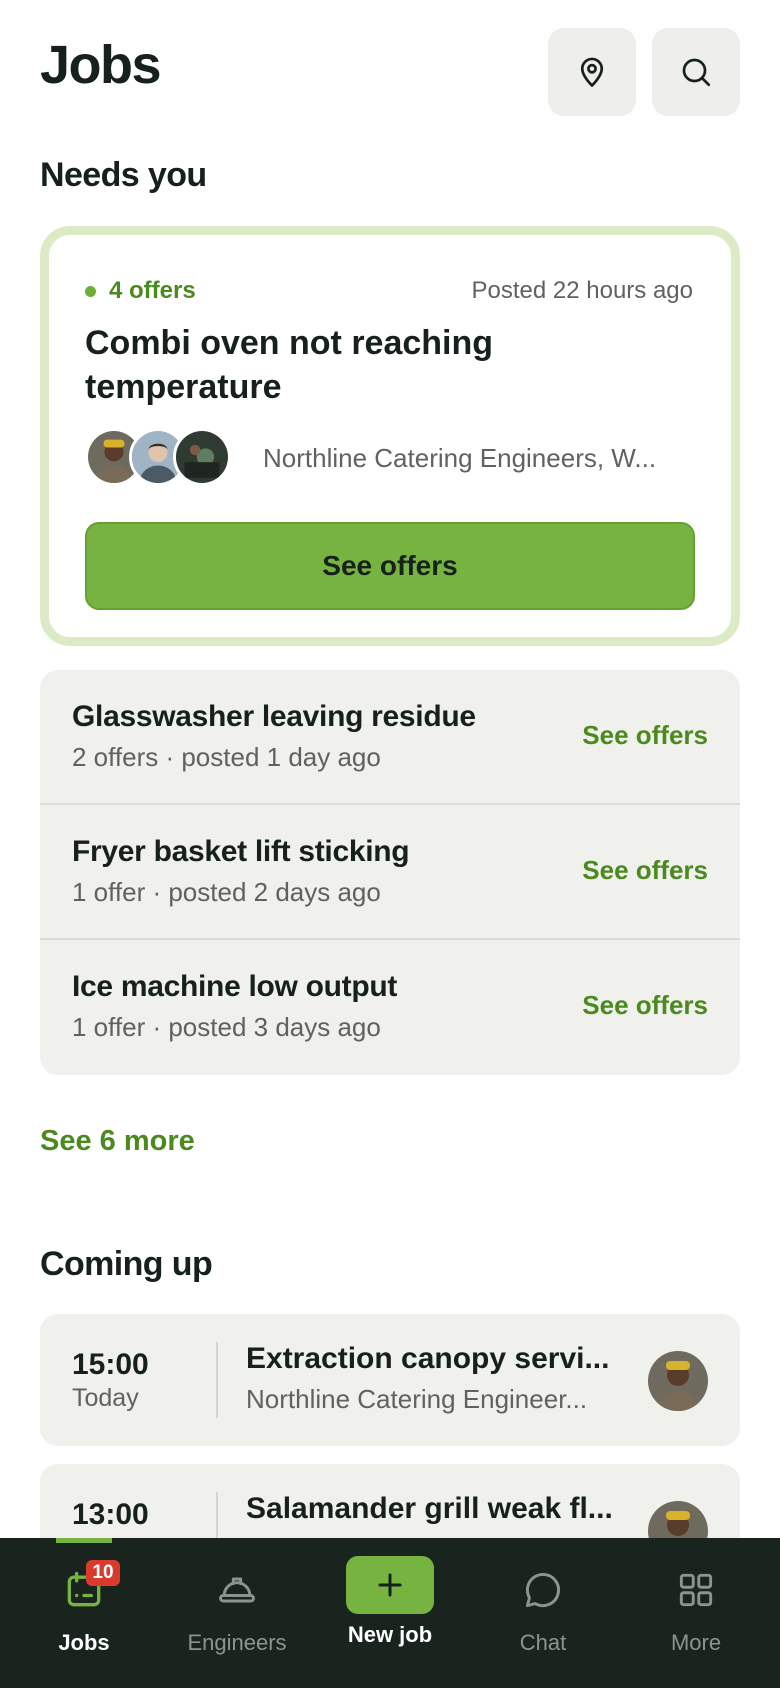 The width and height of the screenshot is (780, 1688). Describe the element at coordinates (90, 291) in the screenshot. I see `status-dot` at that location.